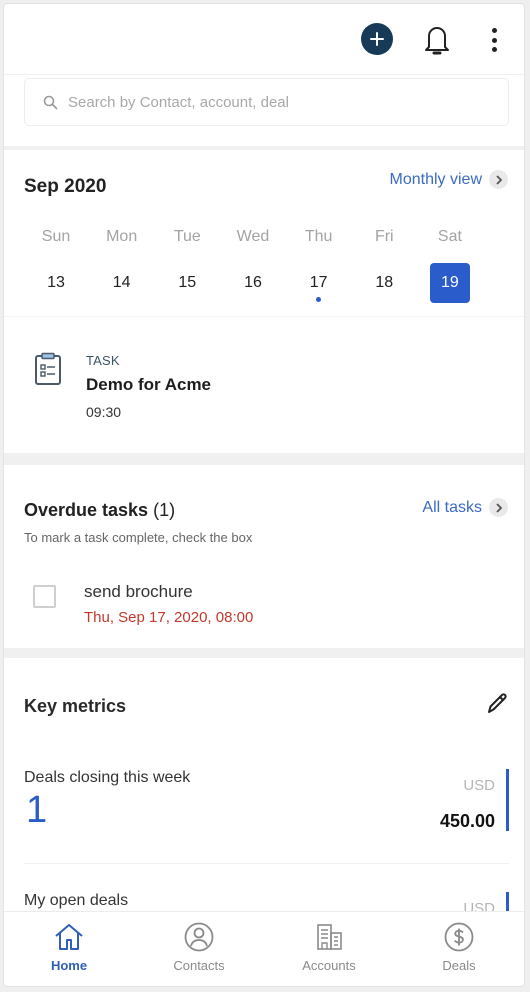  I want to click on week-days-row: 13 14 15 16 17 18 19, so click(253, 283).